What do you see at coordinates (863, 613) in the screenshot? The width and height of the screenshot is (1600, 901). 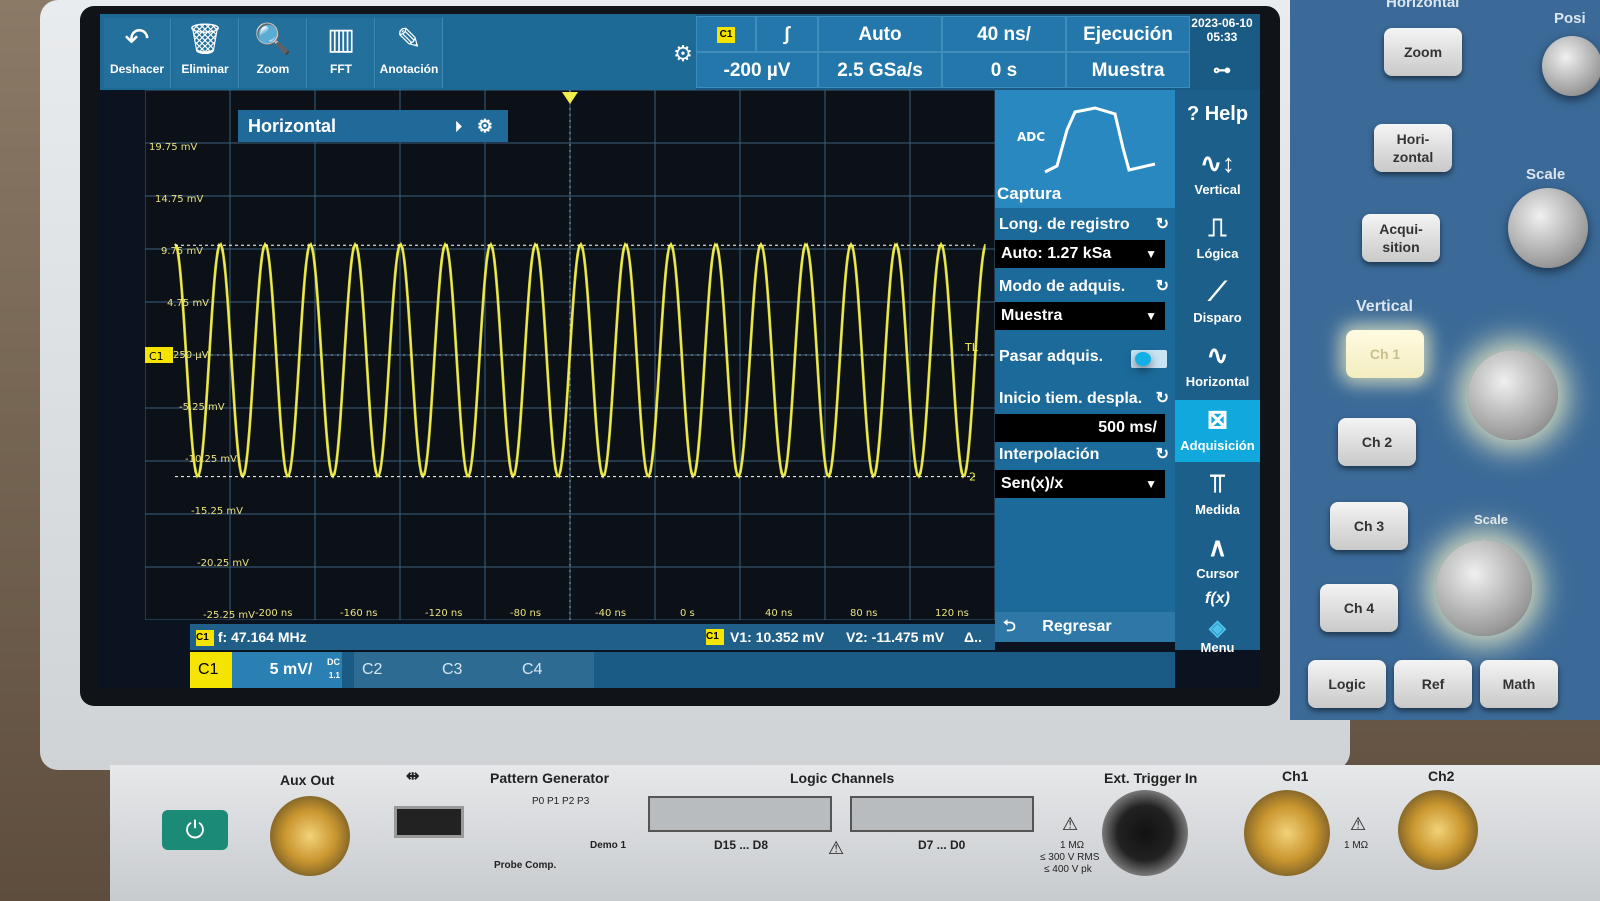 I see `x-tick-label: 80 ns` at bounding box center [863, 613].